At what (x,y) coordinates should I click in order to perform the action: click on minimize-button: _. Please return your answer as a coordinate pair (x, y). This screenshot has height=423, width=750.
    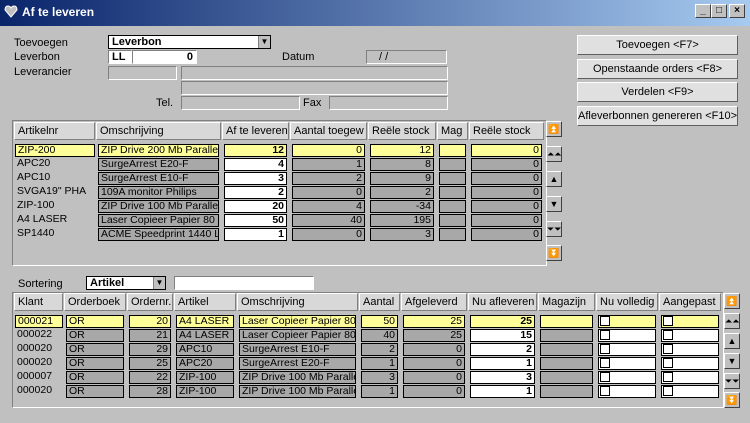
    Looking at the image, I should click on (703, 11).